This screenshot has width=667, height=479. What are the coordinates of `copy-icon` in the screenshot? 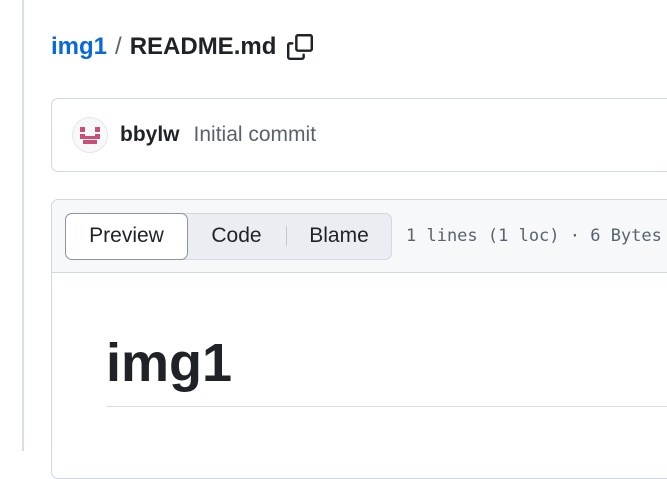 It's located at (300, 47).